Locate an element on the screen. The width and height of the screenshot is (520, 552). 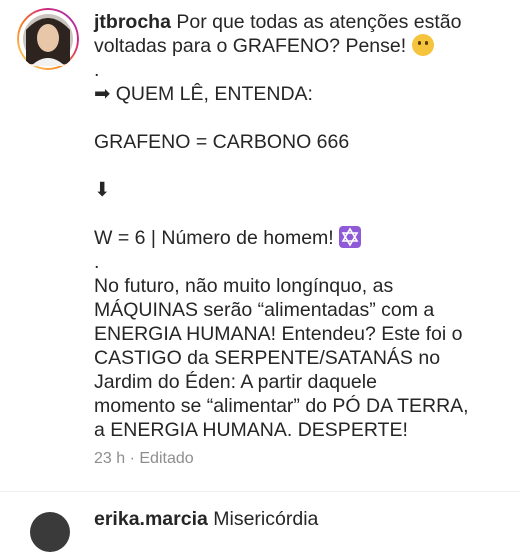
comment-text: ENERGIA HUMANA! Entendeu? Este foi o is located at coordinates (278, 334).